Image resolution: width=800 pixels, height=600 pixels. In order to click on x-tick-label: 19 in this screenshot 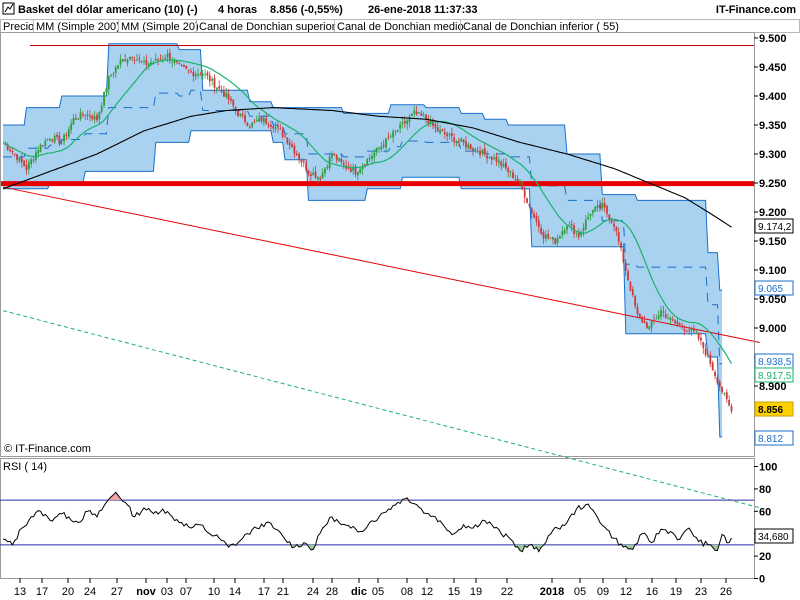, I will do `click(476, 592)`.